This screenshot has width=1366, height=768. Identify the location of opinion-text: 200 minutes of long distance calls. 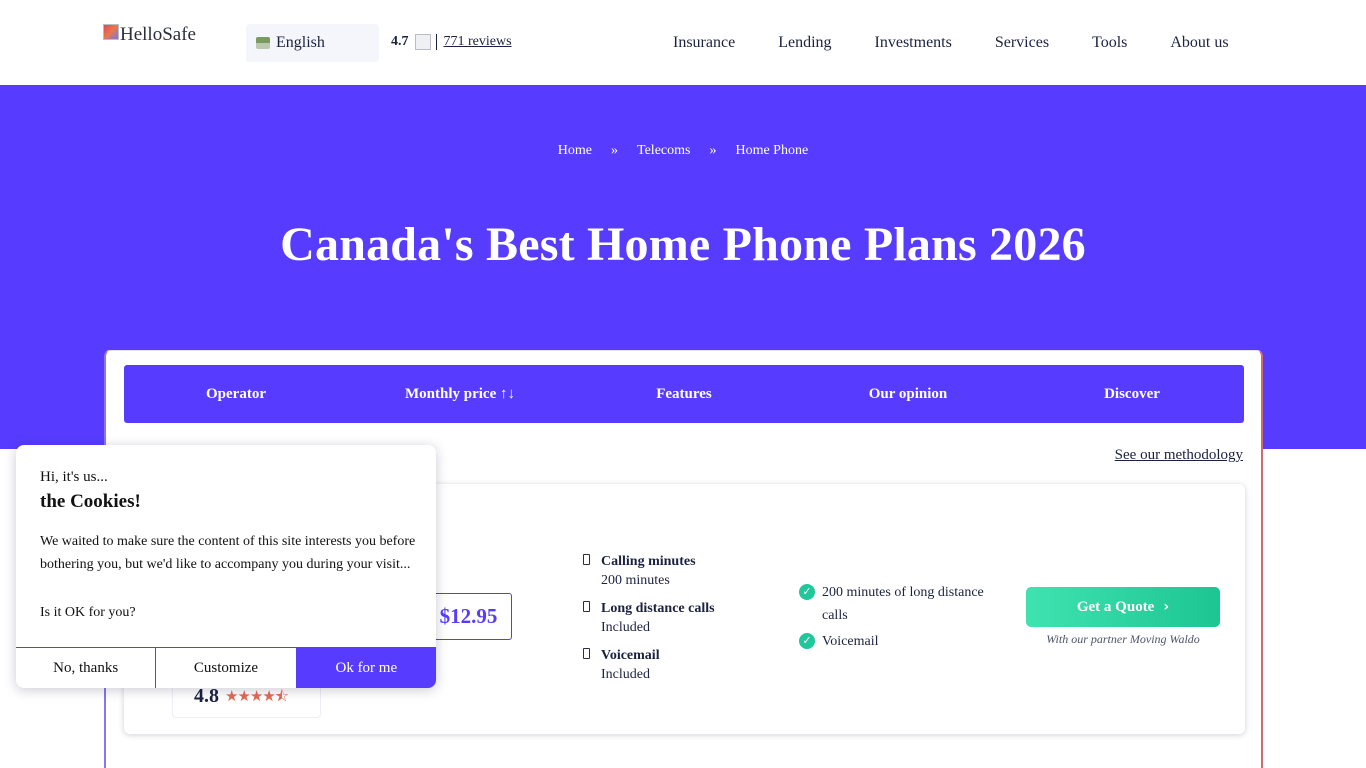
(903, 604).